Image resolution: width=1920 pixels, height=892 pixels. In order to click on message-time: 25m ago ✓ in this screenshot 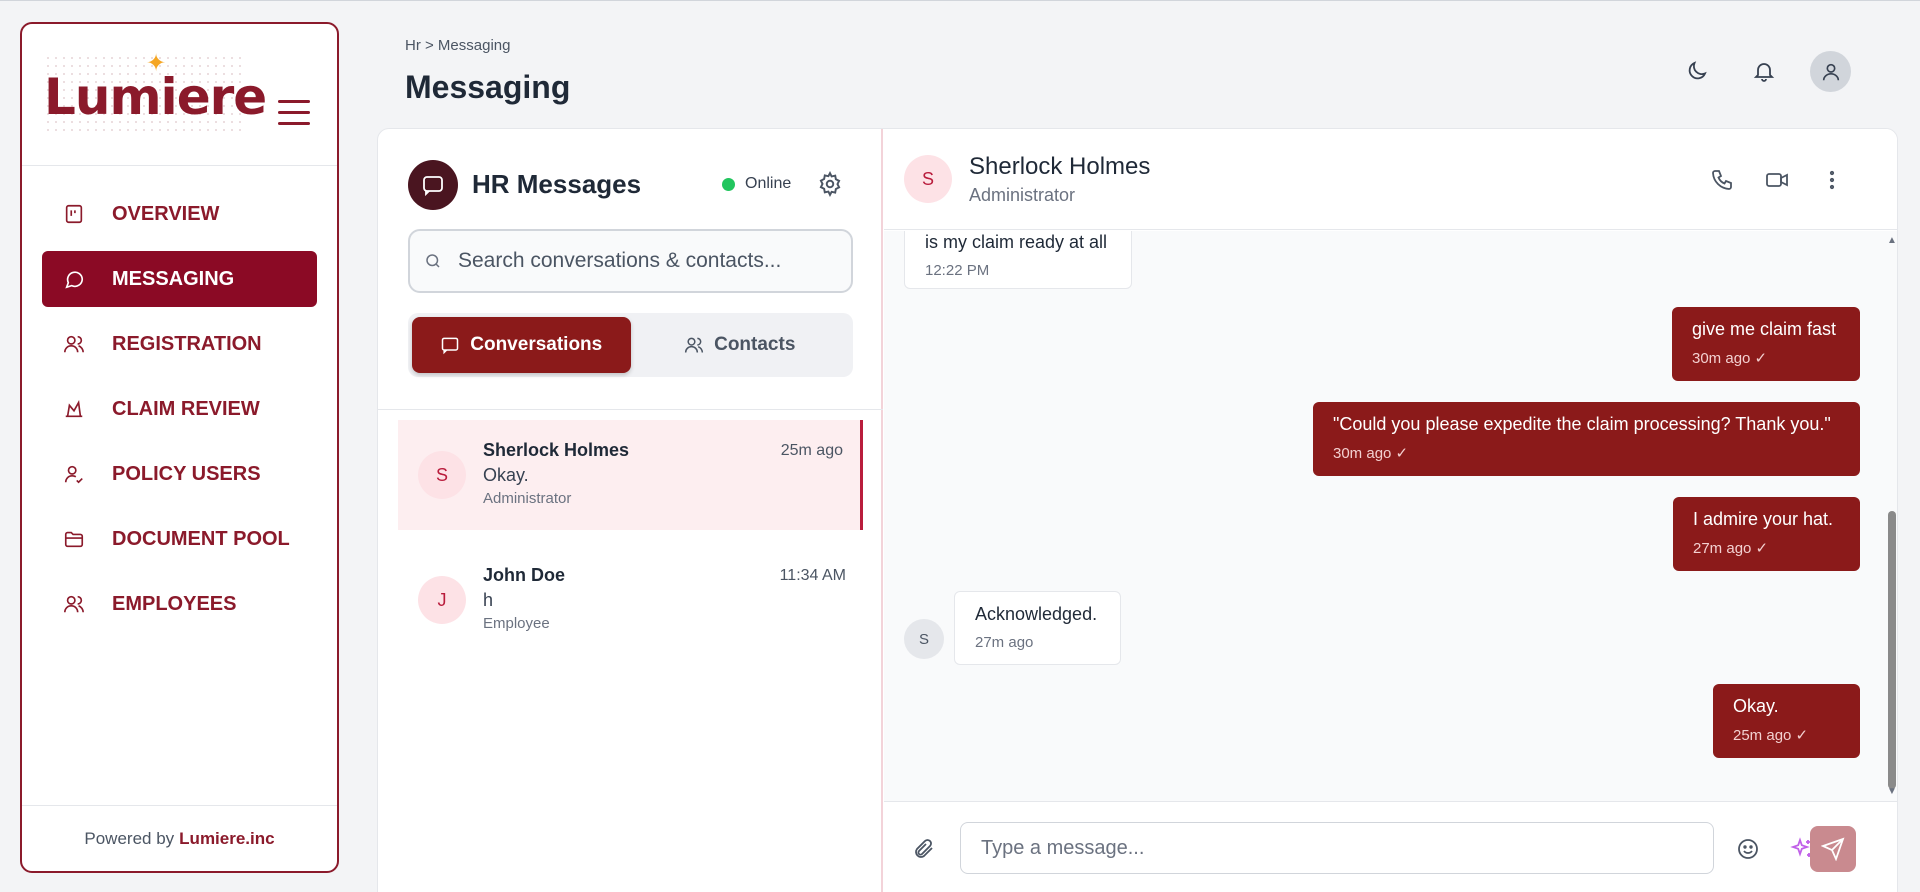, I will do `click(1771, 735)`.